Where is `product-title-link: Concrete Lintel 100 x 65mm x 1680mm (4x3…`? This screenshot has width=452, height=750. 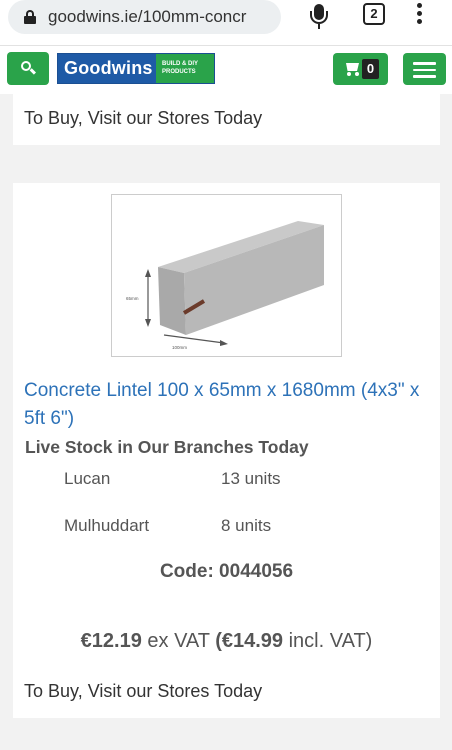 product-title-link: Concrete Lintel 100 x 65mm x 1680mm (4x3… is located at coordinates (224, 405).